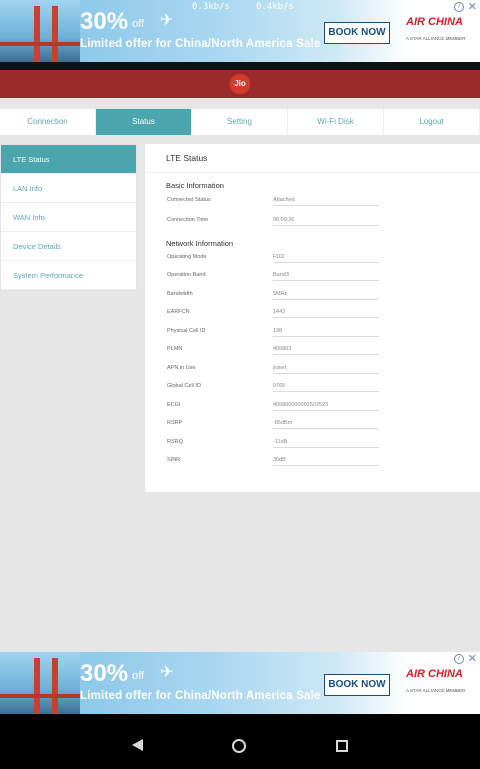  What do you see at coordinates (326, 387) in the screenshot?
I see `info-value: 9765` at bounding box center [326, 387].